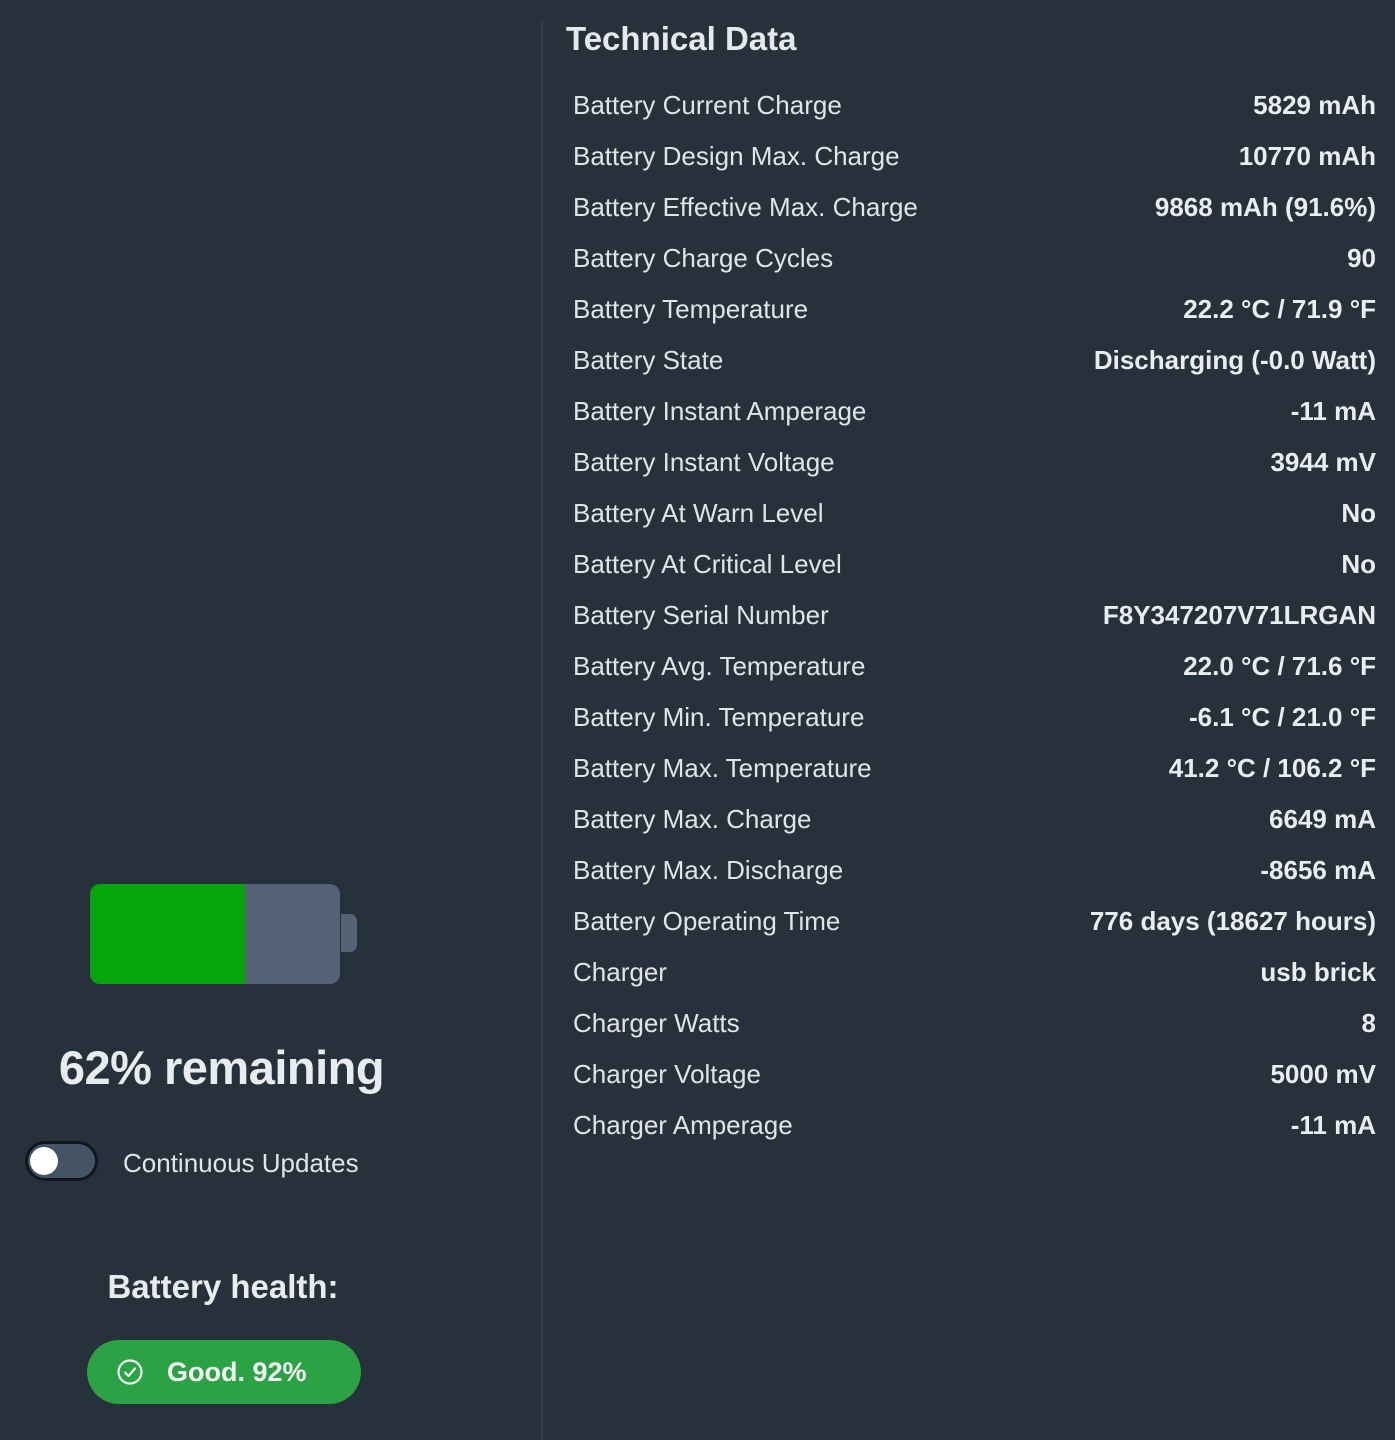 The width and height of the screenshot is (1395, 1440). I want to click on data-row-value: 90, so click(1361, 258).